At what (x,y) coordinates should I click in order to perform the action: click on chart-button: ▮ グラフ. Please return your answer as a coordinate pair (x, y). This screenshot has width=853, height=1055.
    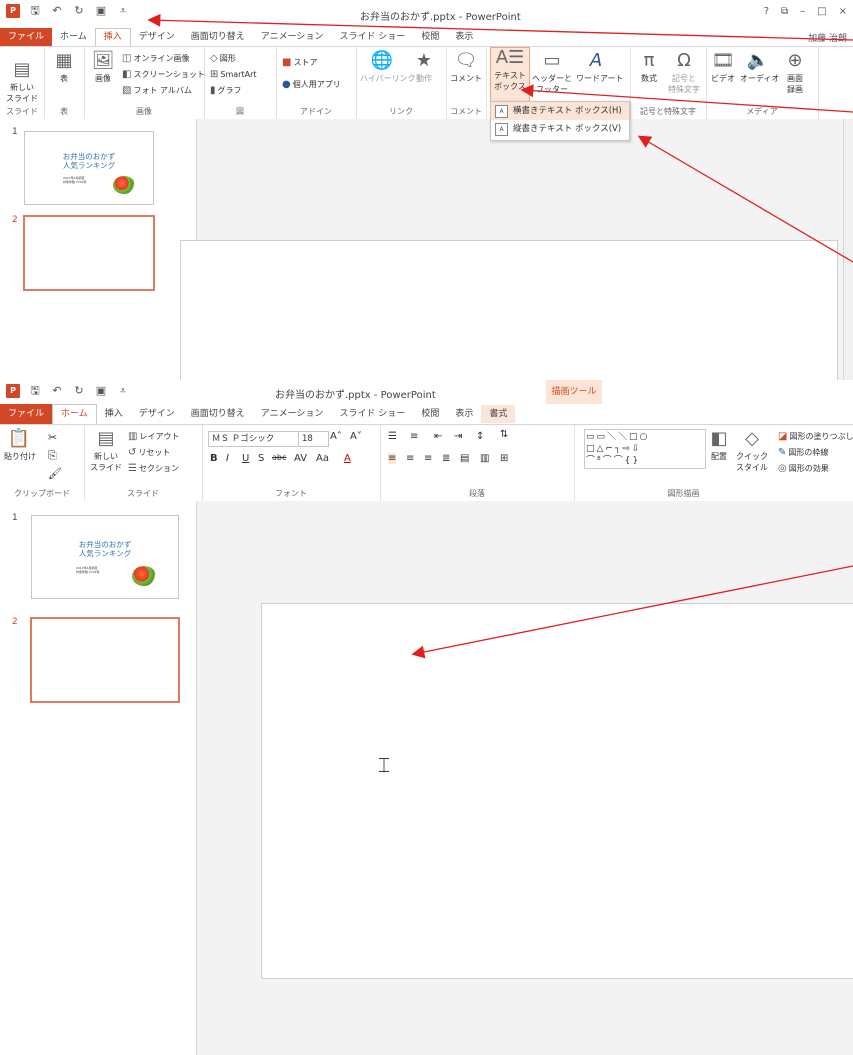
    Looking at the image, I should click on (226, 90).